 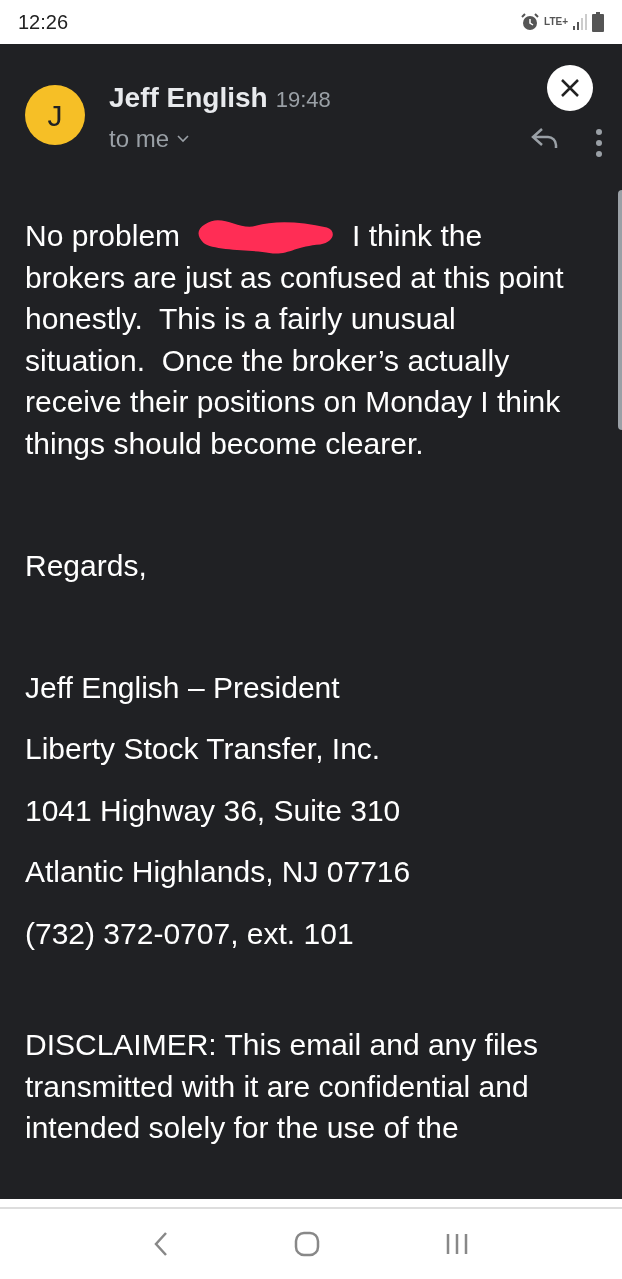 What do you see at coordinates (530, 22) in the screenshot?
I see `alarm-icon` at bounding box center [530, 22].